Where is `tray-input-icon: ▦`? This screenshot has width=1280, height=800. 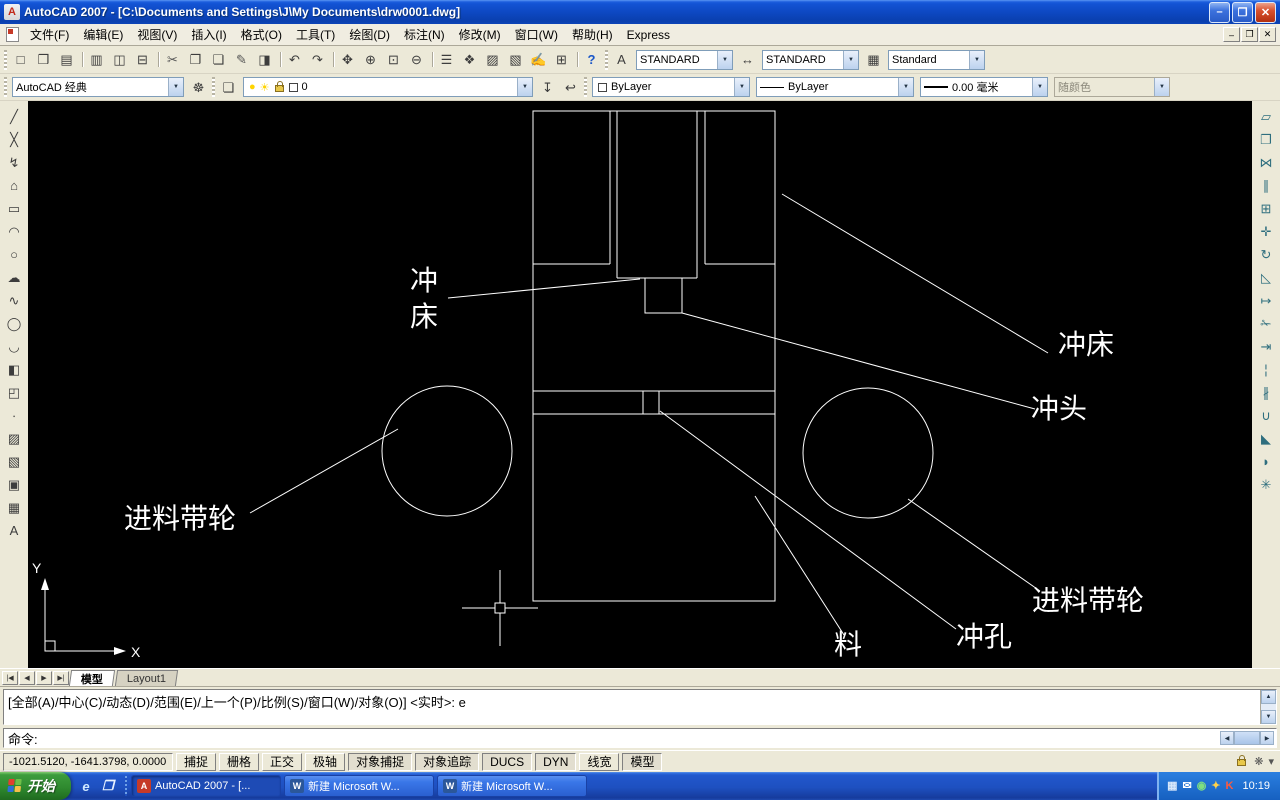
tray-input-icon: ▦ is located at coordinates (1172, 786).